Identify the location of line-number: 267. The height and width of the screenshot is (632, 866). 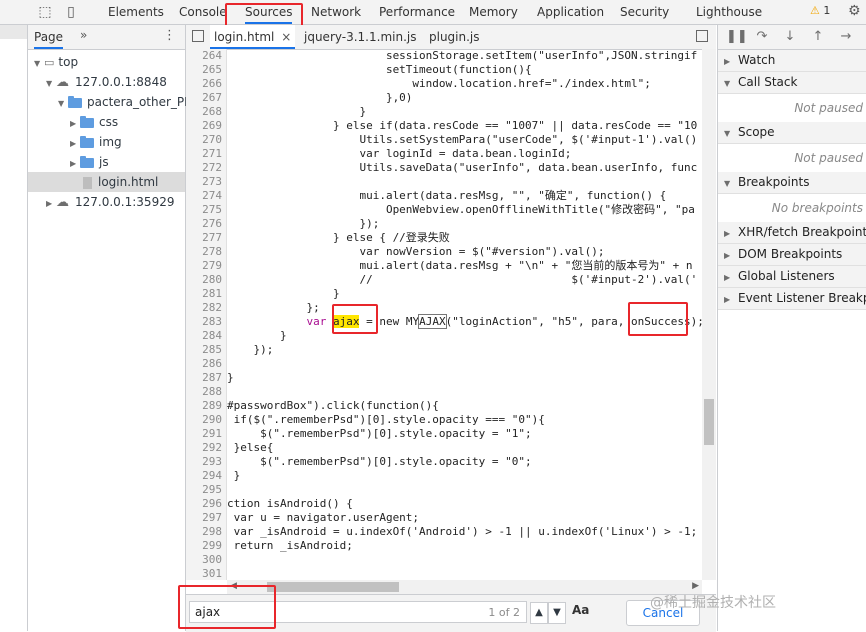
(205, 98).